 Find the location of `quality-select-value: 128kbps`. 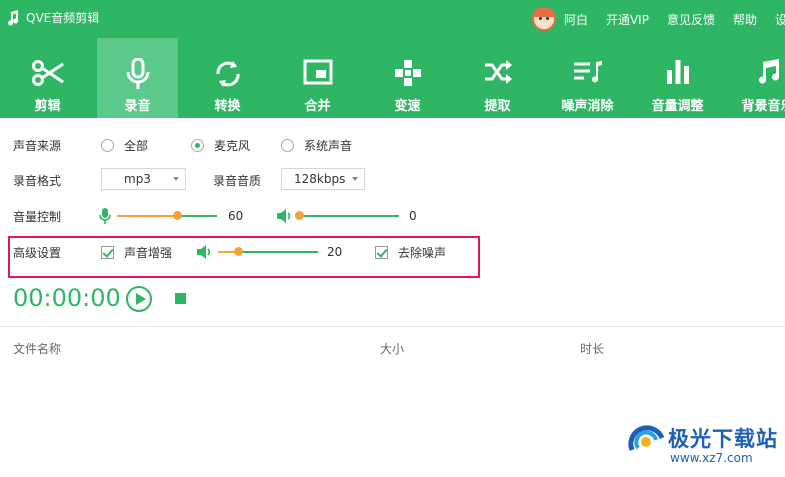

quality-select-value: 128kbps is located at coordinates (320, 179).